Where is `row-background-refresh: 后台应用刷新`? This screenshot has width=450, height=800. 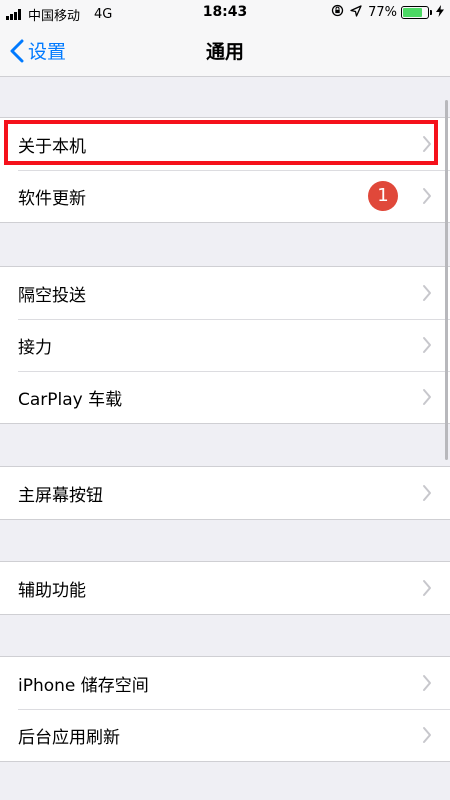
row-background-refresh: 后台应用刷新 is located at coordinates (225, 735).